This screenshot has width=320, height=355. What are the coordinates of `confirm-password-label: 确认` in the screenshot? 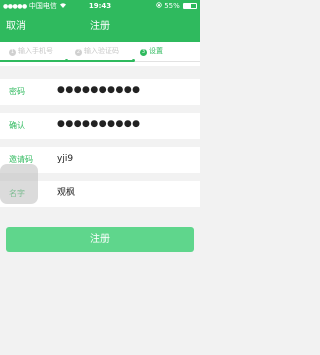 It's located at (17, 125).